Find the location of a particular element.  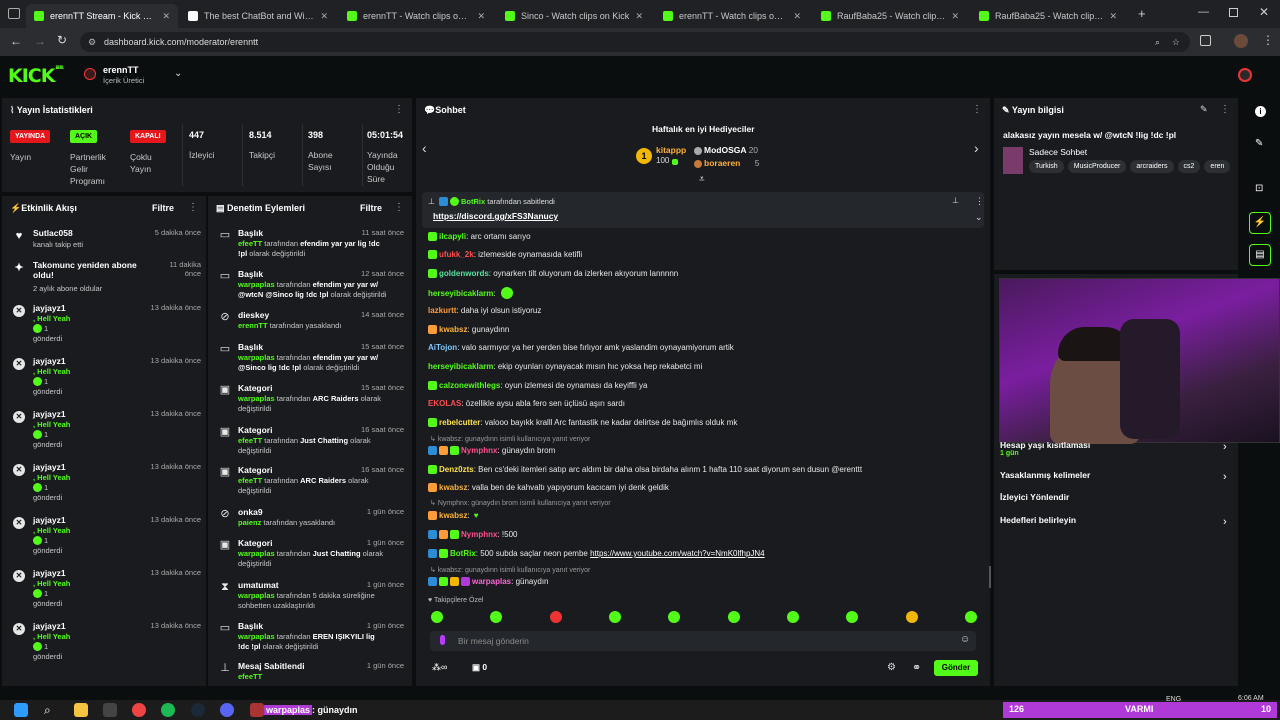

spotify-icon is located at coordinates (168, 710).